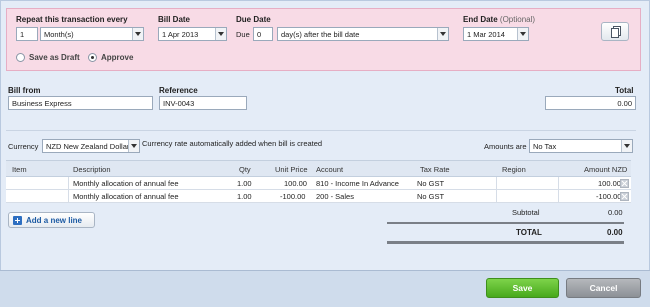 This screenshot has width=650, height=307. What do you see at coordinates (581, 146) in the screenshot?
I see `amounts-are-select: No Tax` at bounding box center [581, 146].